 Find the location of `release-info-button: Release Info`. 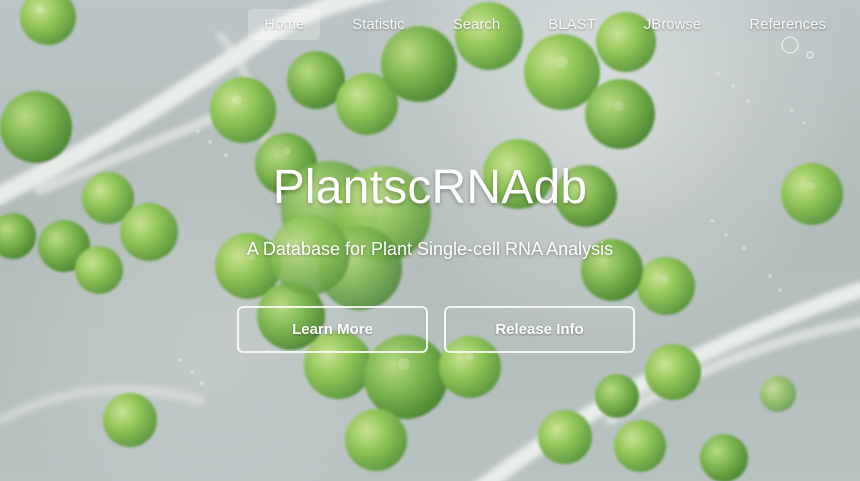

release-info-button: Release Info is located at coordinates (539, 329).